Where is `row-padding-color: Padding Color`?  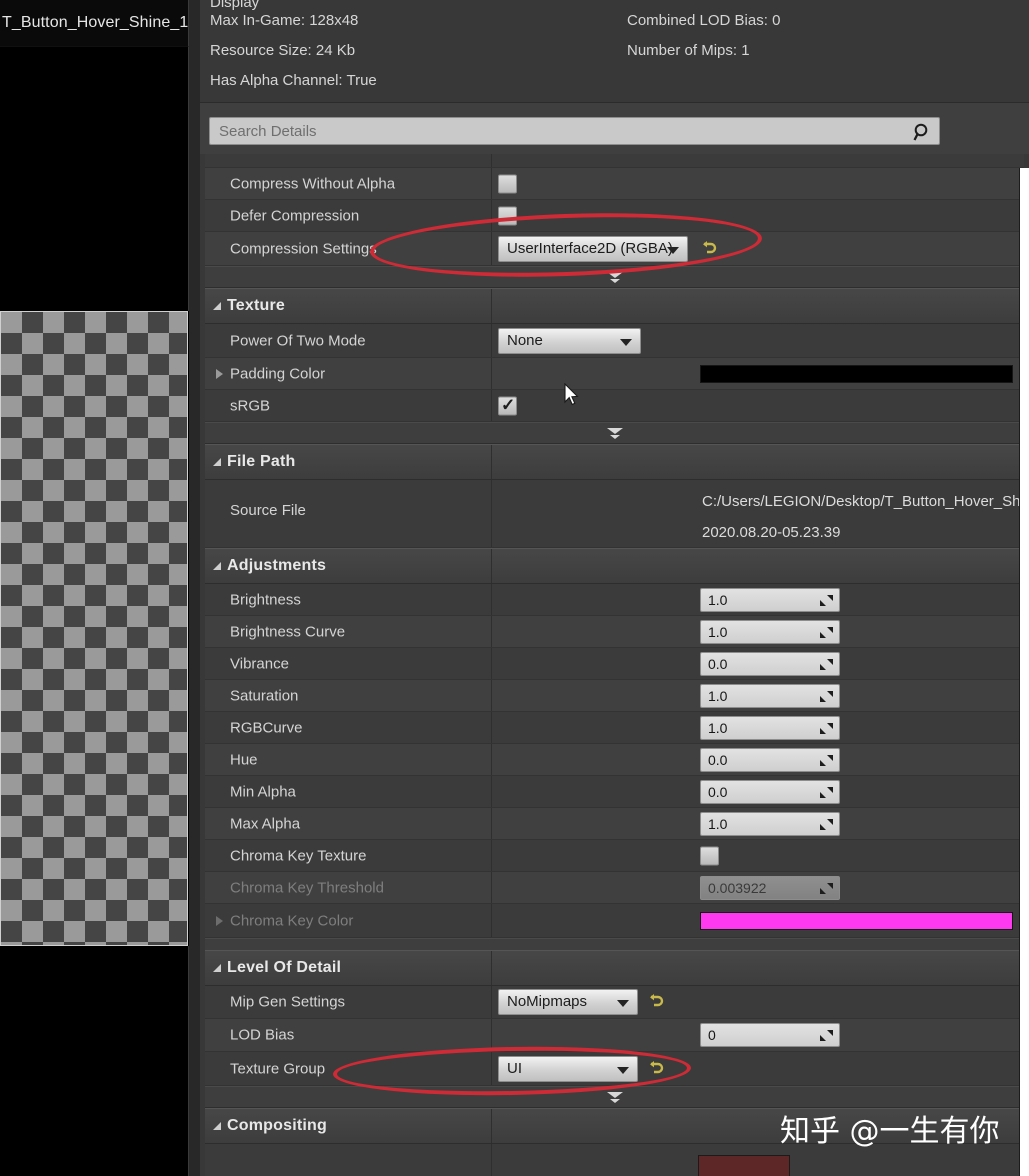
row-padding-color: Padding Color is located at coordinates (614, 374).